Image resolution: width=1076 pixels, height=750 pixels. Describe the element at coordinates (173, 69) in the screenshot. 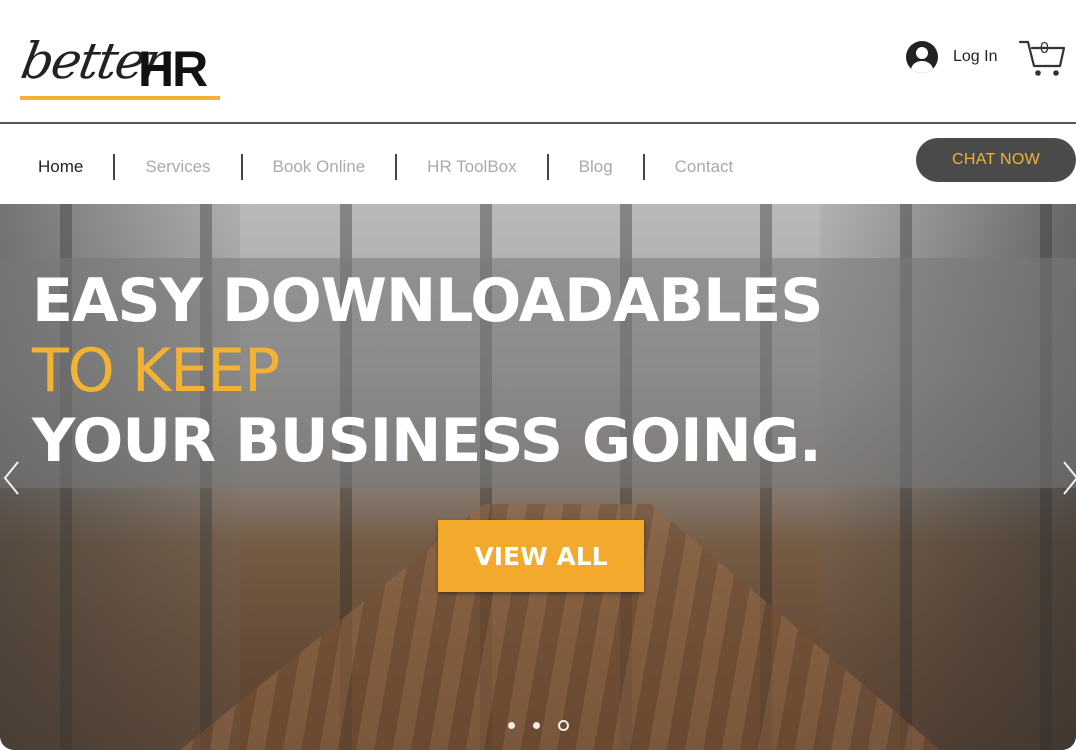

I see `logo-bold-text: HR` at that location.